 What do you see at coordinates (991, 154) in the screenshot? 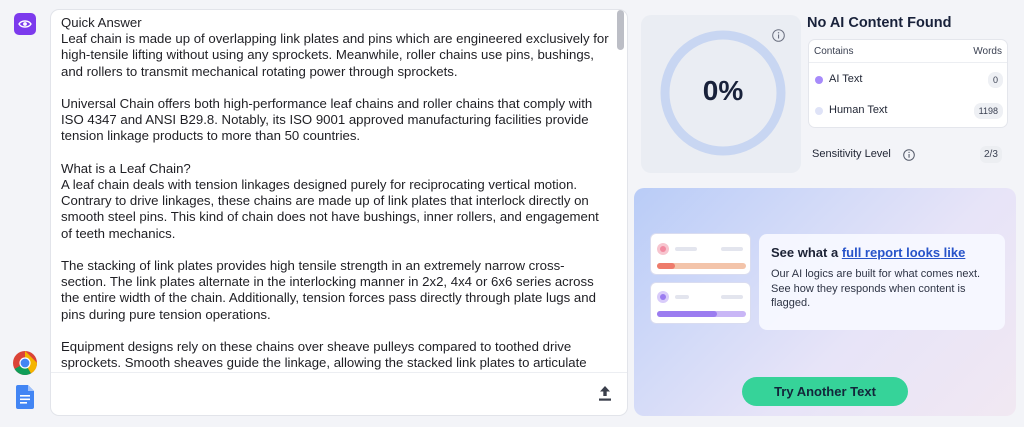
I see `sensitivity-value: 2/3` at bounding box center [991, 154].